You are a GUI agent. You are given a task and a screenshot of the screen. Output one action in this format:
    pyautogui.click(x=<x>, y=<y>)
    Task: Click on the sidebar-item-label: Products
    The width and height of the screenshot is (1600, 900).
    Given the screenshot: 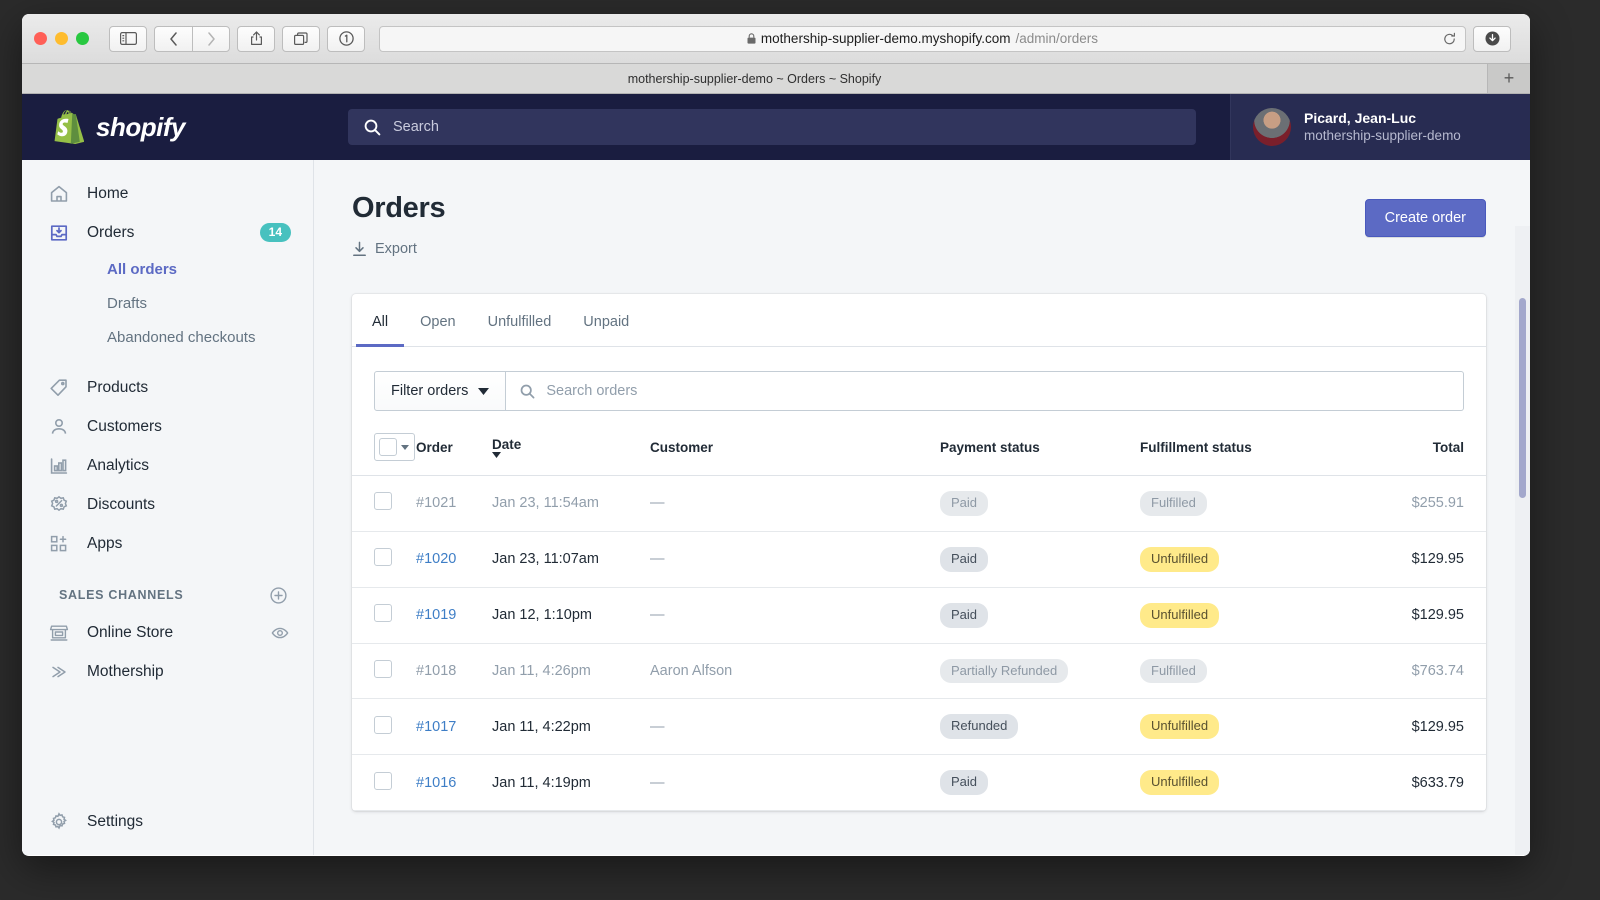 What is the action you would take?
    pyautogui.click(x=118, y=387)
    